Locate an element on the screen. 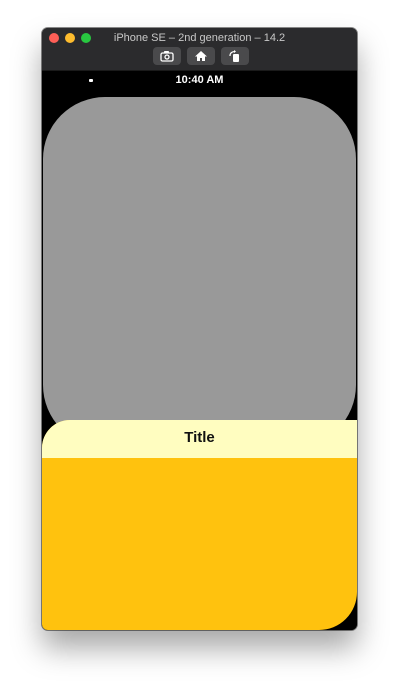  window-titlebar: iPhone SE – 2nd generation – 14.2 is located at coordinates (199, 49).